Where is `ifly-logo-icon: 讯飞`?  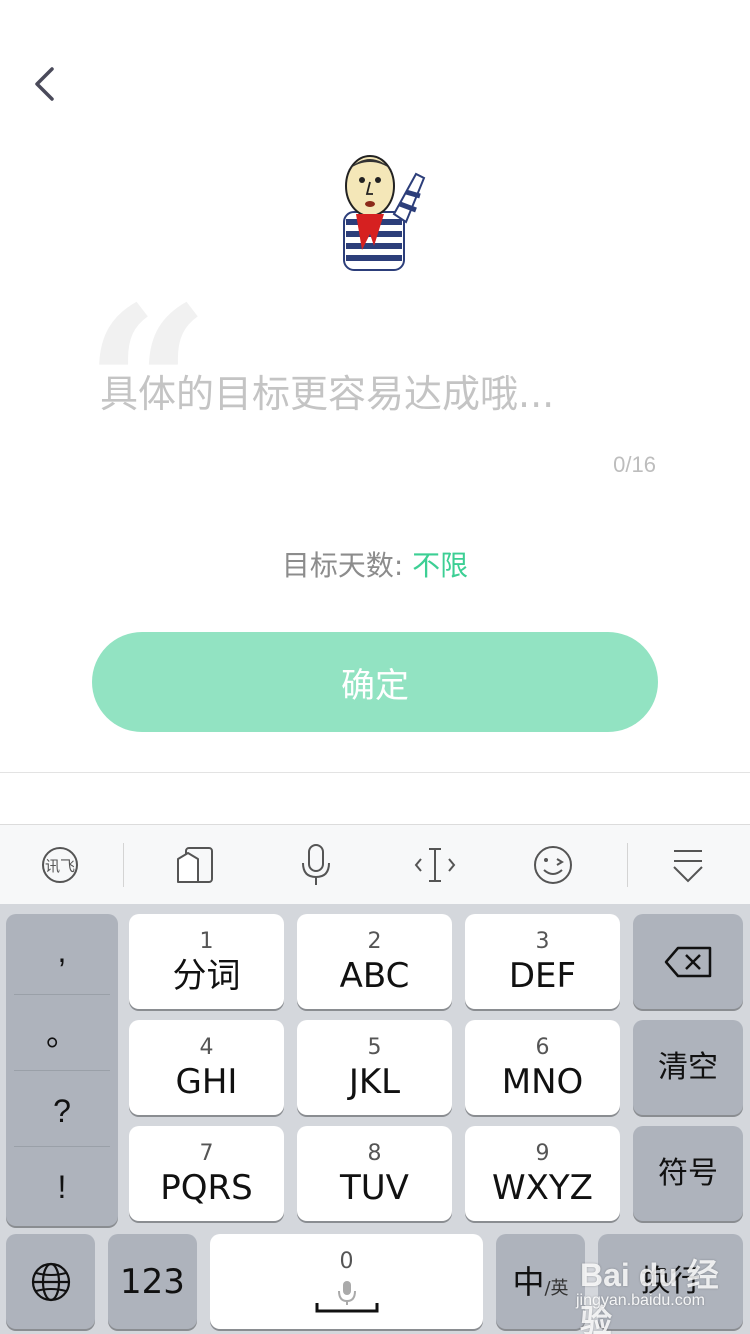 ifly-logo-icon: 讯飞 is located at coordinates (60, 865).